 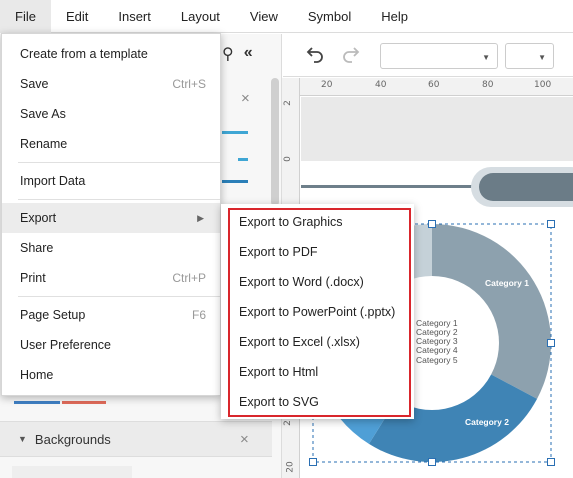 What do you see at coordinates (111, 84) in the screenshot?
I see `menu-save: Save Ctrl+S` at bounding box center [111, 84].